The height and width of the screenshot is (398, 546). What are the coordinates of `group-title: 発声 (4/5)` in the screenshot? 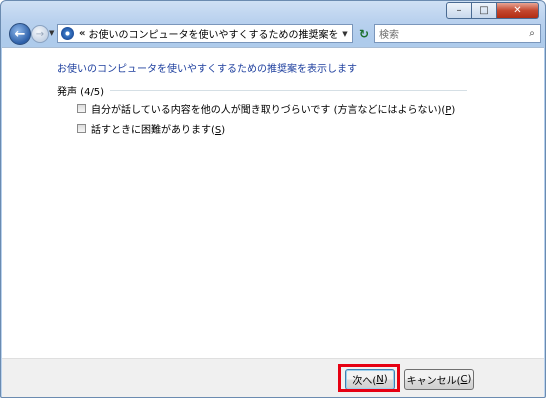 It's located at (81, 92).